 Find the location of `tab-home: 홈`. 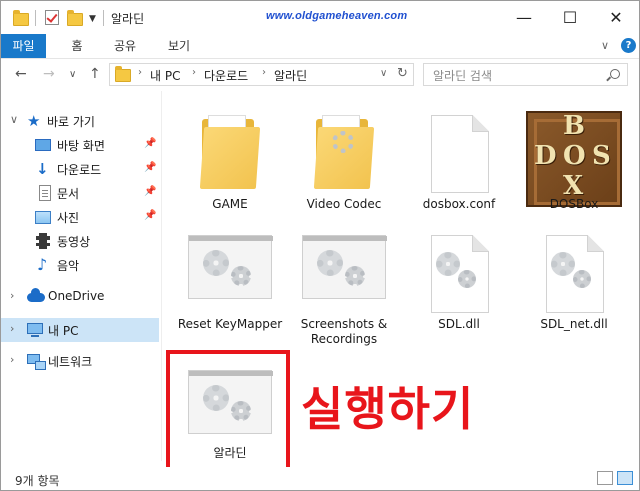

tab-home: 홈 is located at coordinates (77, 46).